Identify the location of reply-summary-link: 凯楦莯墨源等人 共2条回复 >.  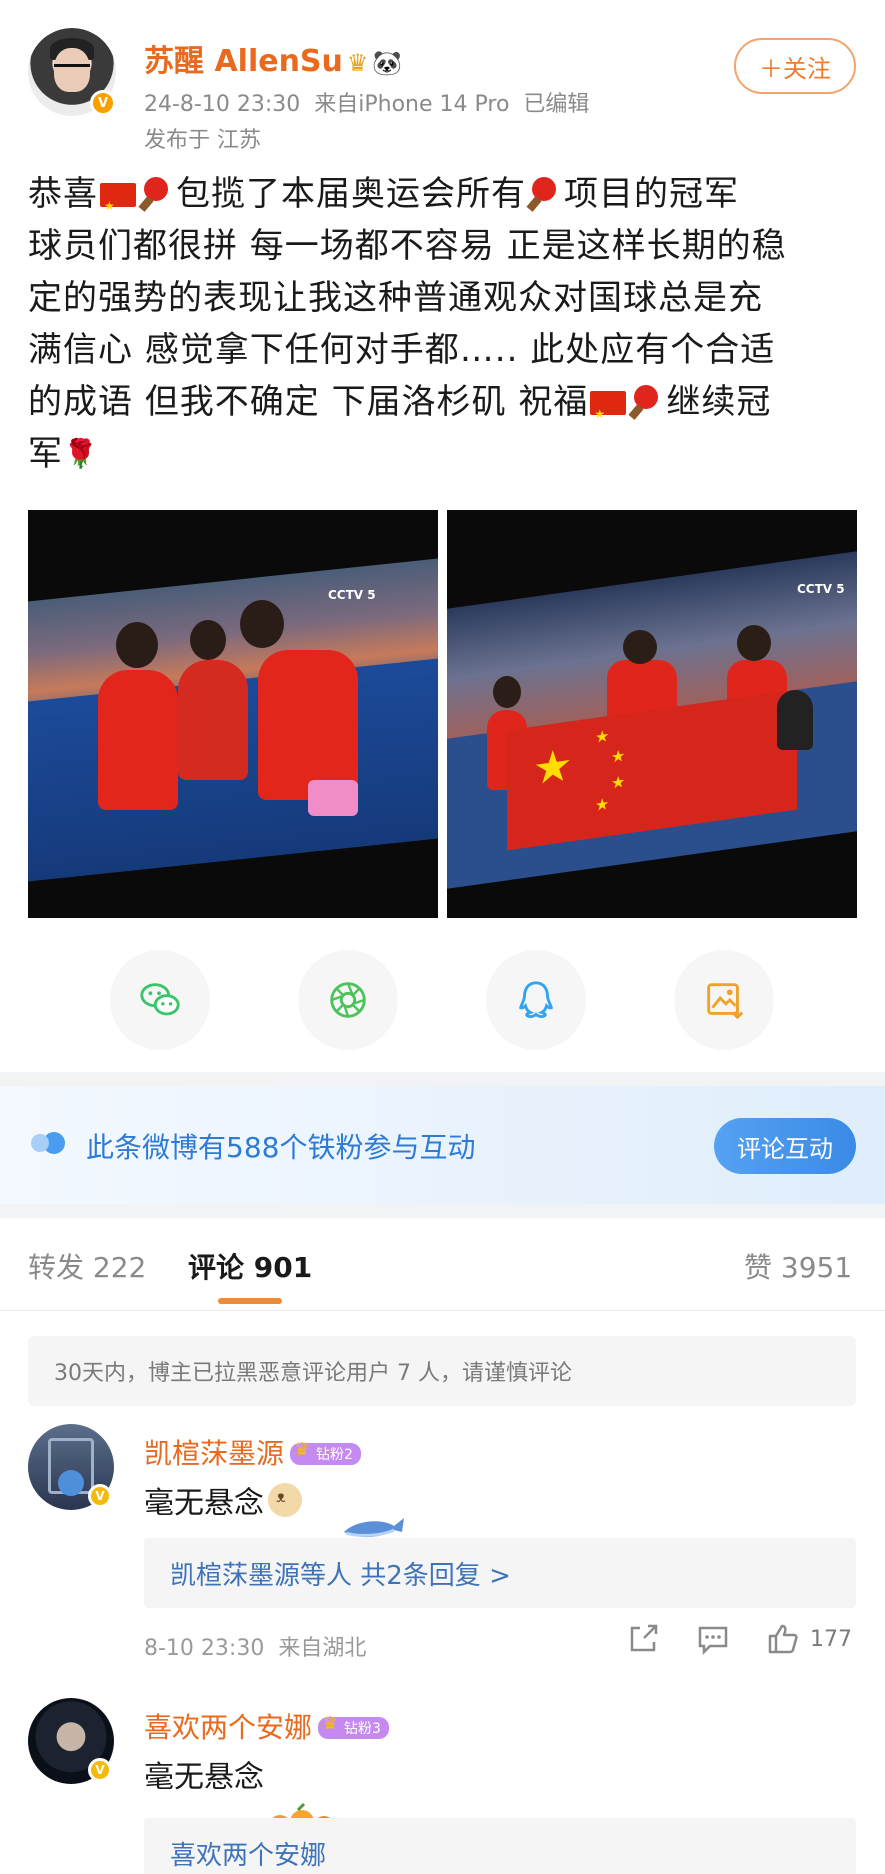
(500, 1573).